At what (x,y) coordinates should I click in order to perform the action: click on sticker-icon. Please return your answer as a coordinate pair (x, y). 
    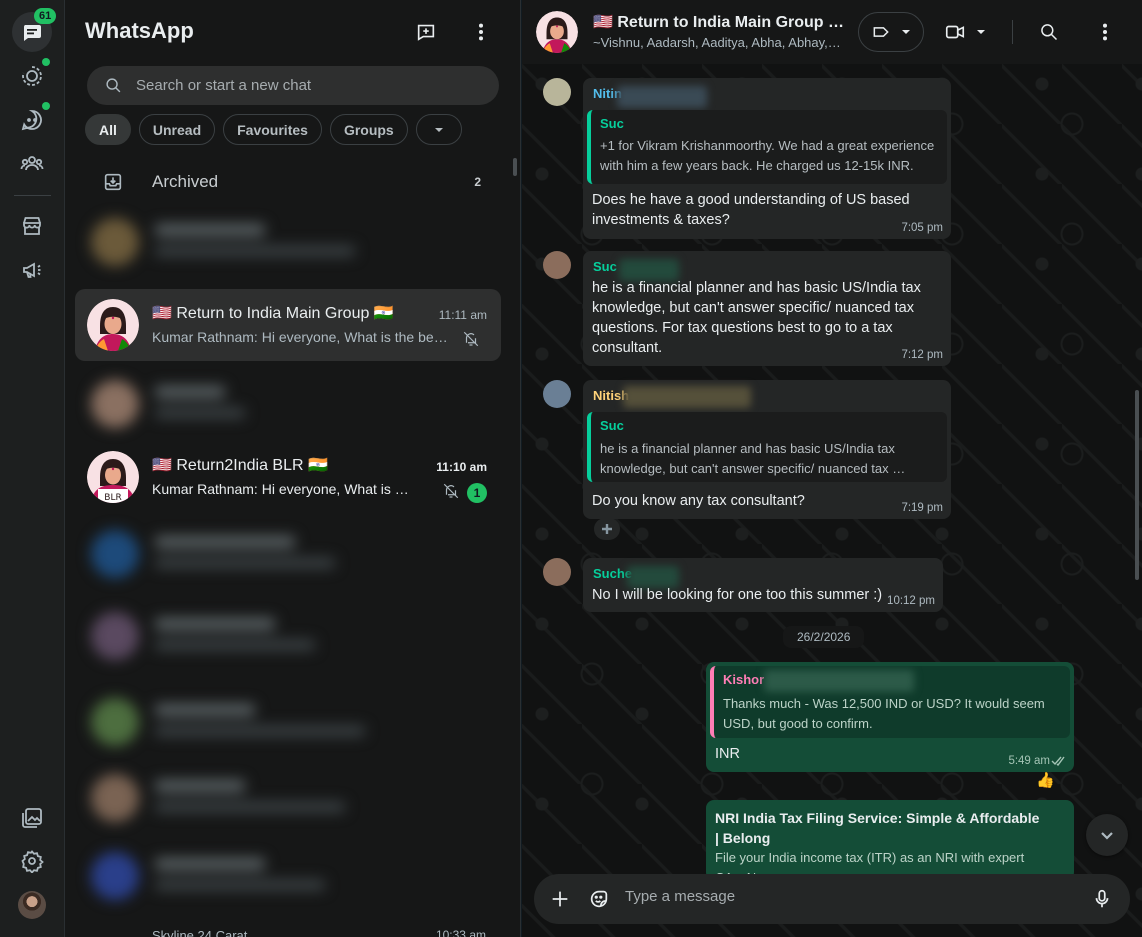
    Looking at the image, I should click on (599, 899).